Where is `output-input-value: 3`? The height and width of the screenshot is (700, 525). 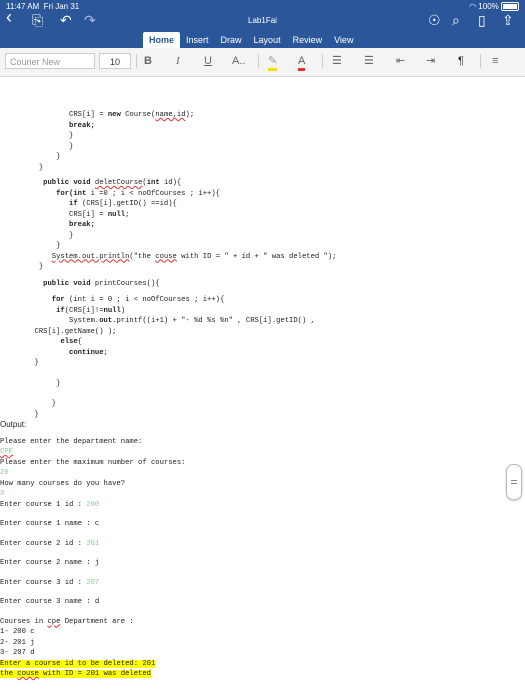
output-input-value: 3 is located at coordinates (2, 494).